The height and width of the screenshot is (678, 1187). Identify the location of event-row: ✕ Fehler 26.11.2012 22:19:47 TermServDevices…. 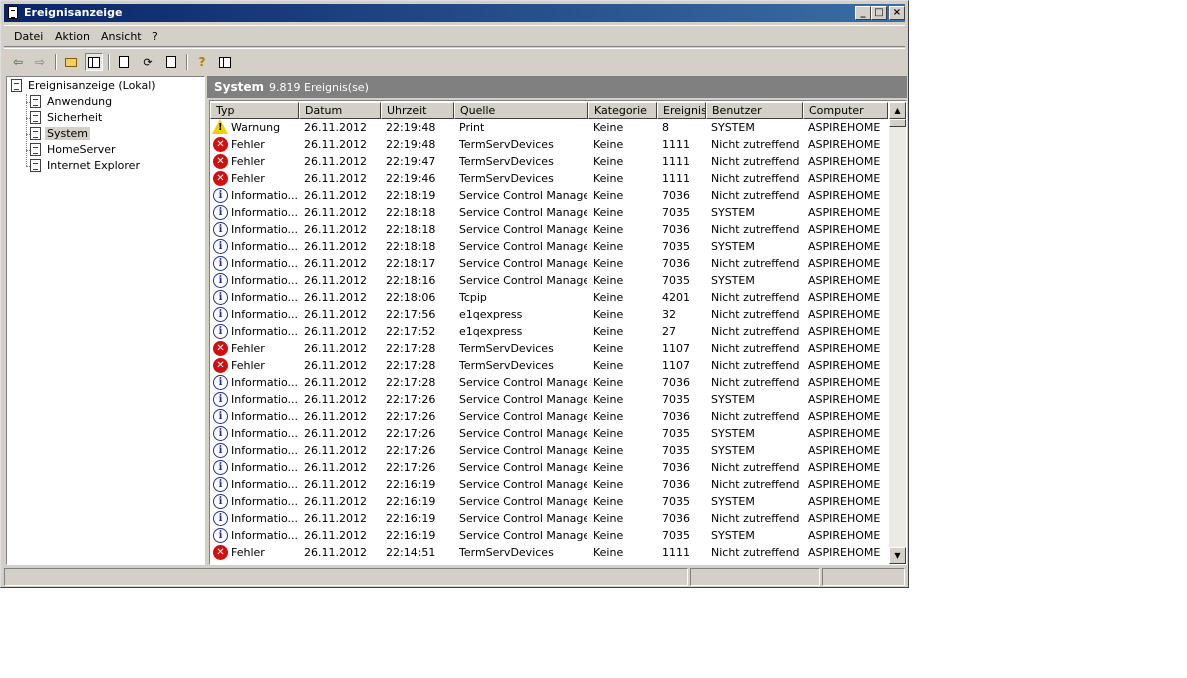
(549, 161).